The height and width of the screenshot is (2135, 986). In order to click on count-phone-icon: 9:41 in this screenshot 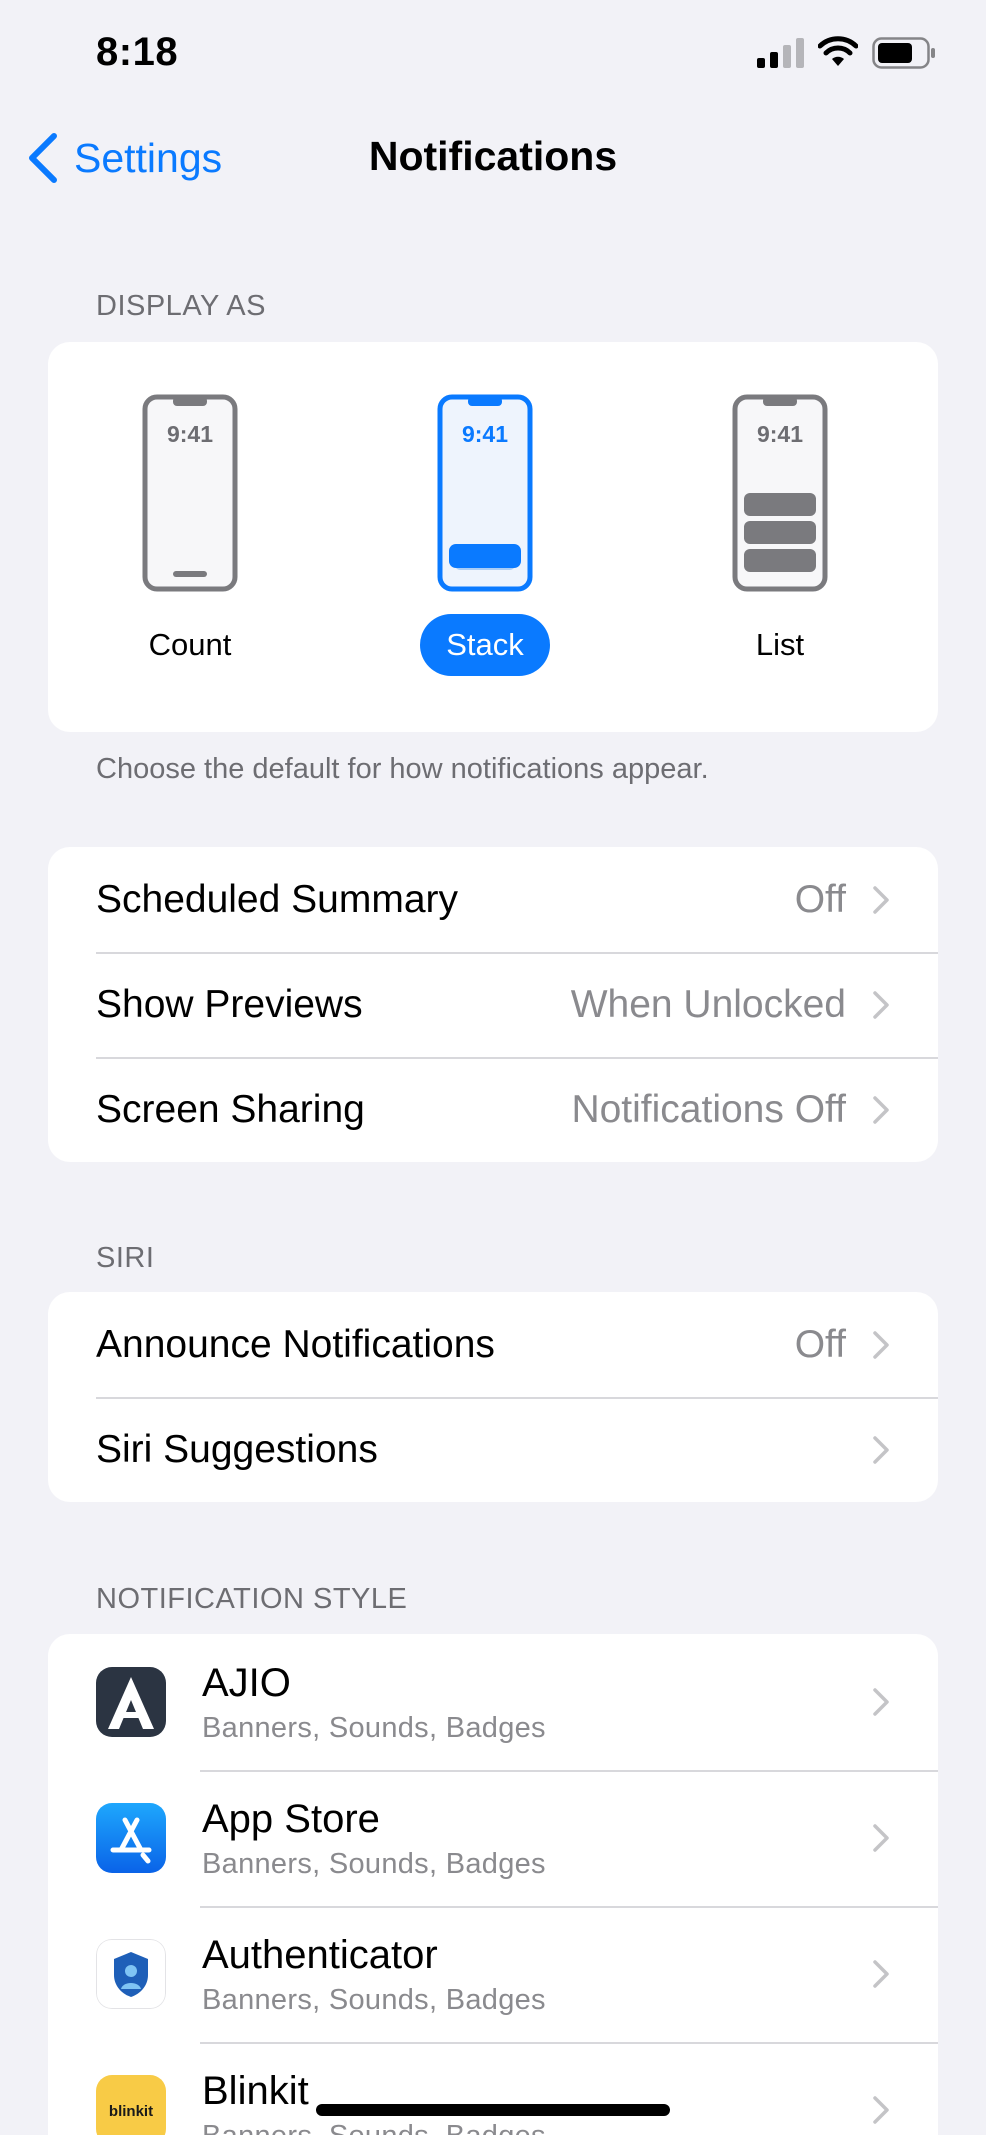, I will do `click(190, 493)`.